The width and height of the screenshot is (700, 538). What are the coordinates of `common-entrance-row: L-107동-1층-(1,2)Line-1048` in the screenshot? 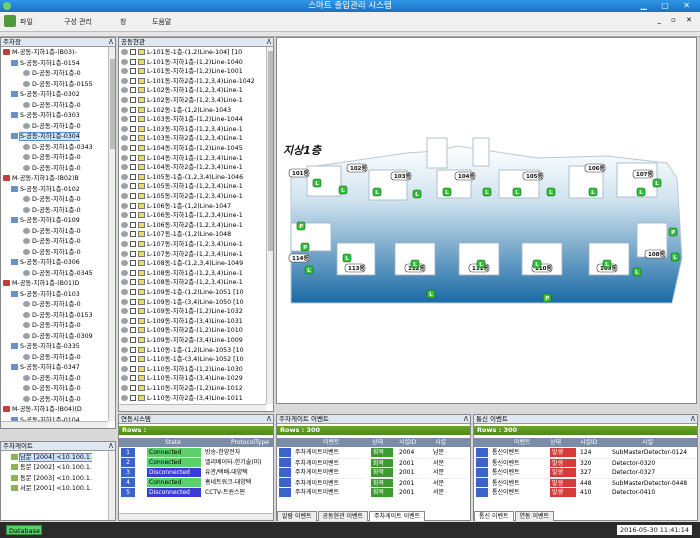 It's located at (175, 235).